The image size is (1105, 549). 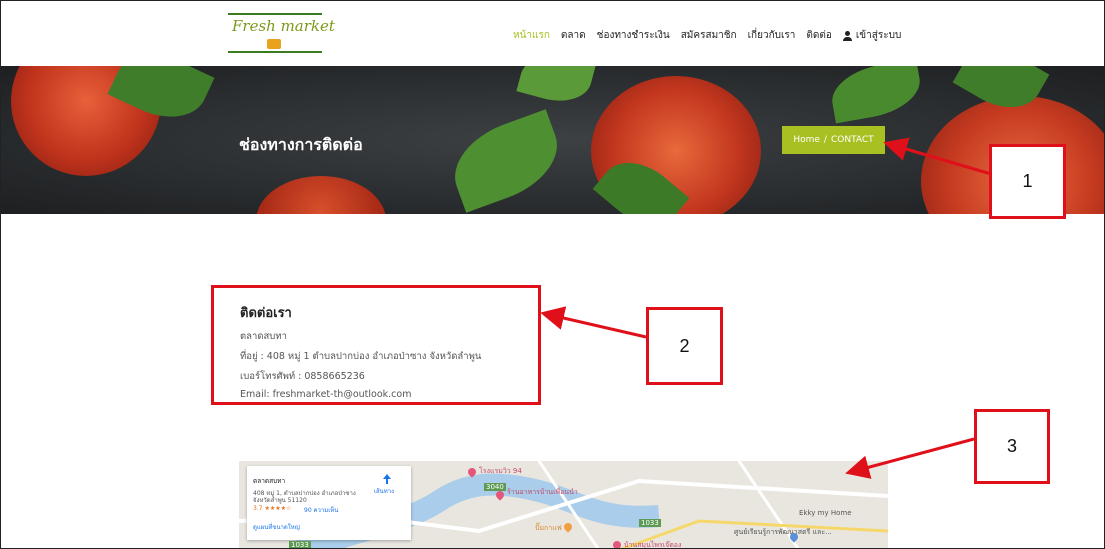 What do you see at coordinates (1027, 181) in the screenshot?
I see `annotation-callout-1: 1` at bounding box center [1027, 181].